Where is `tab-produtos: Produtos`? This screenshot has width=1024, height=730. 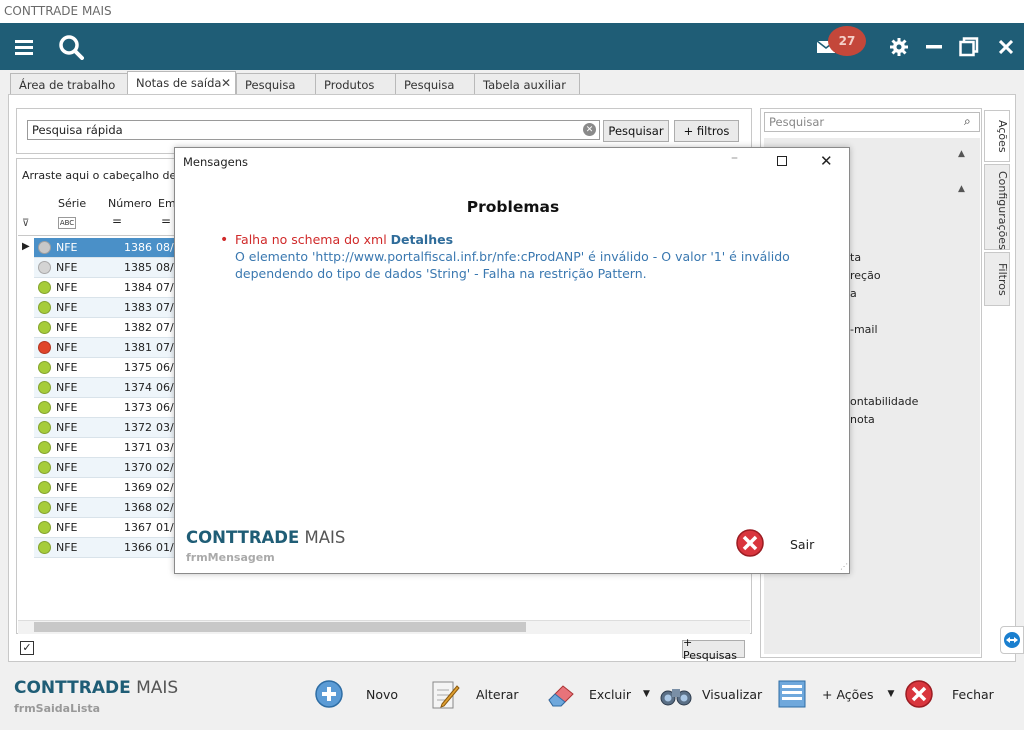 tab-produtos: Produtos is located at coordinates (355, 84).